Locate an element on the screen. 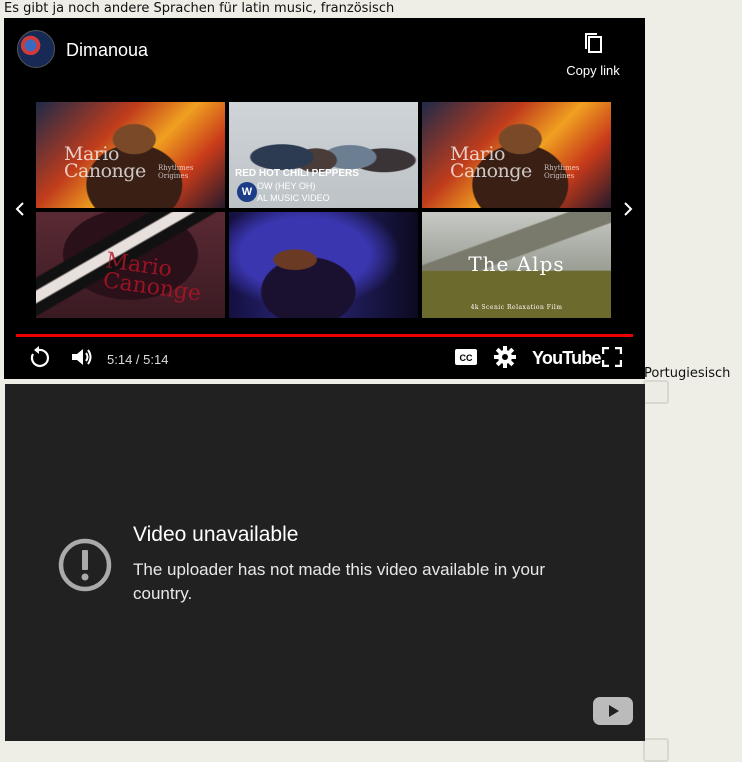 The image size is (742, 762). copy-icon is located at coordinates (593, 43).